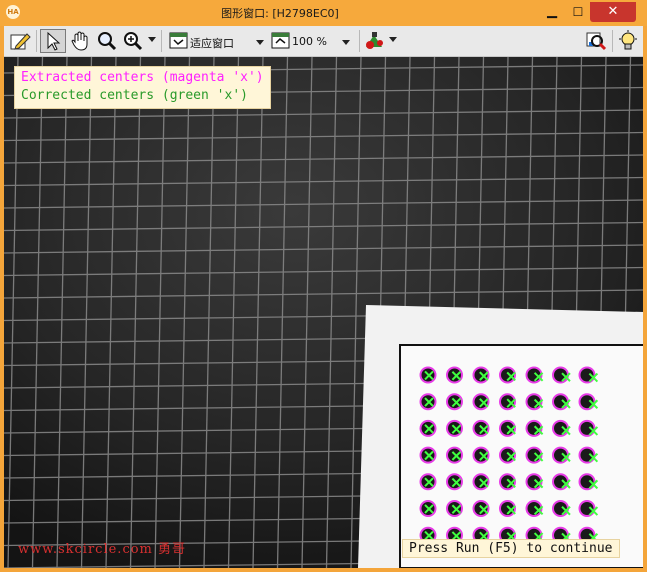 The width and height of the screenshot is (647, 572). I want to click on lightbulb-icon, so click(628, 40).